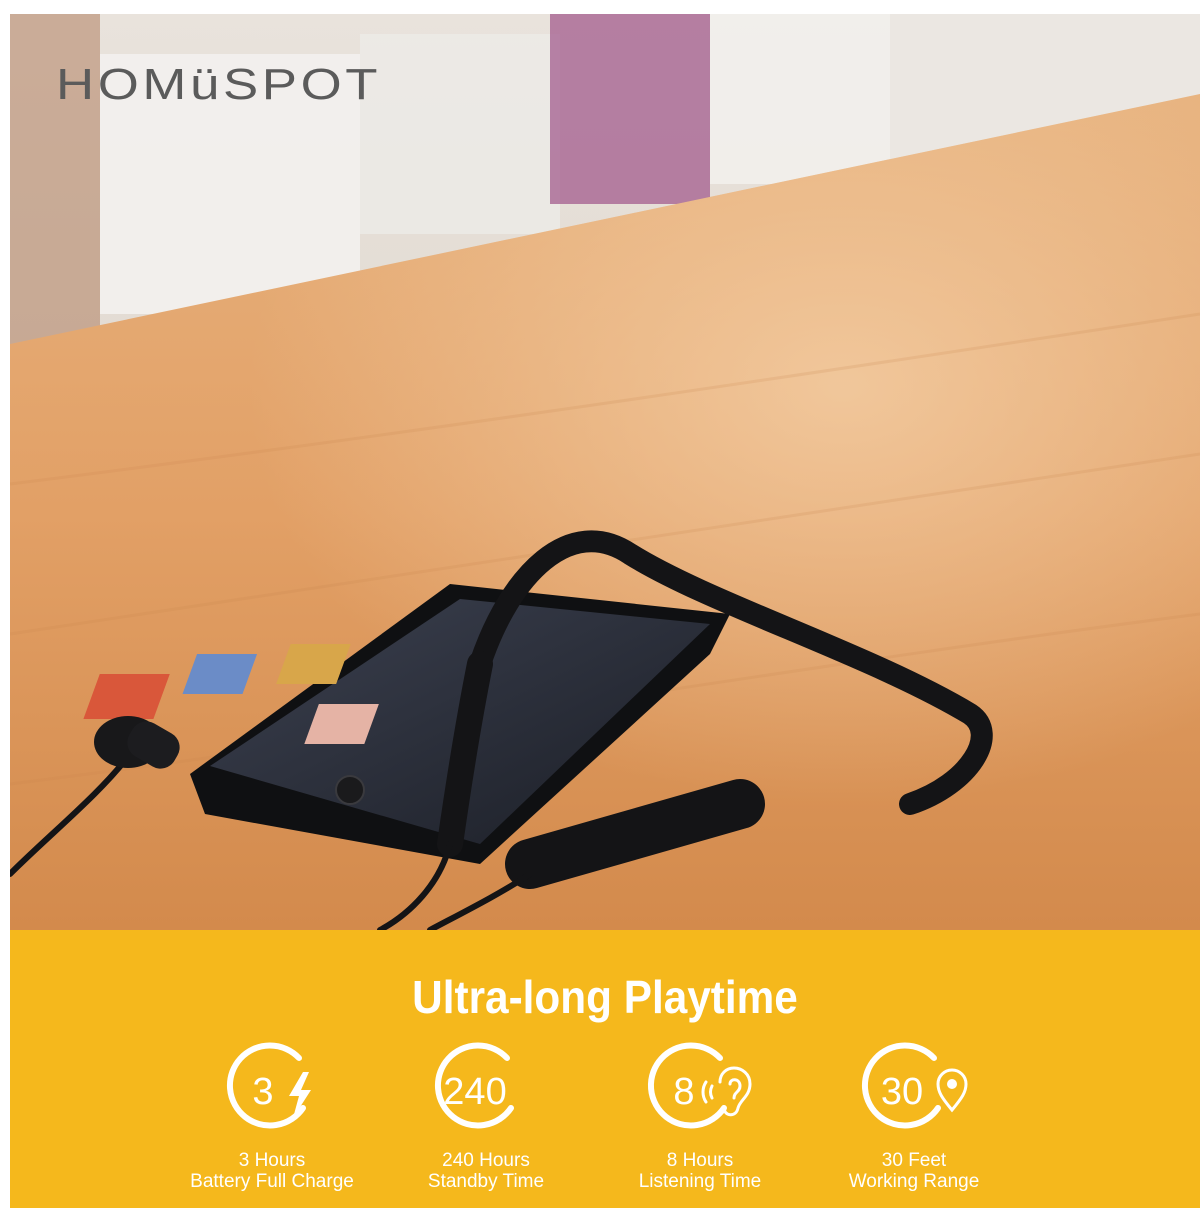 This screenshot has height=1210, width=1203. I want to click on feature-listening-value: 8, so click(683, 1092).